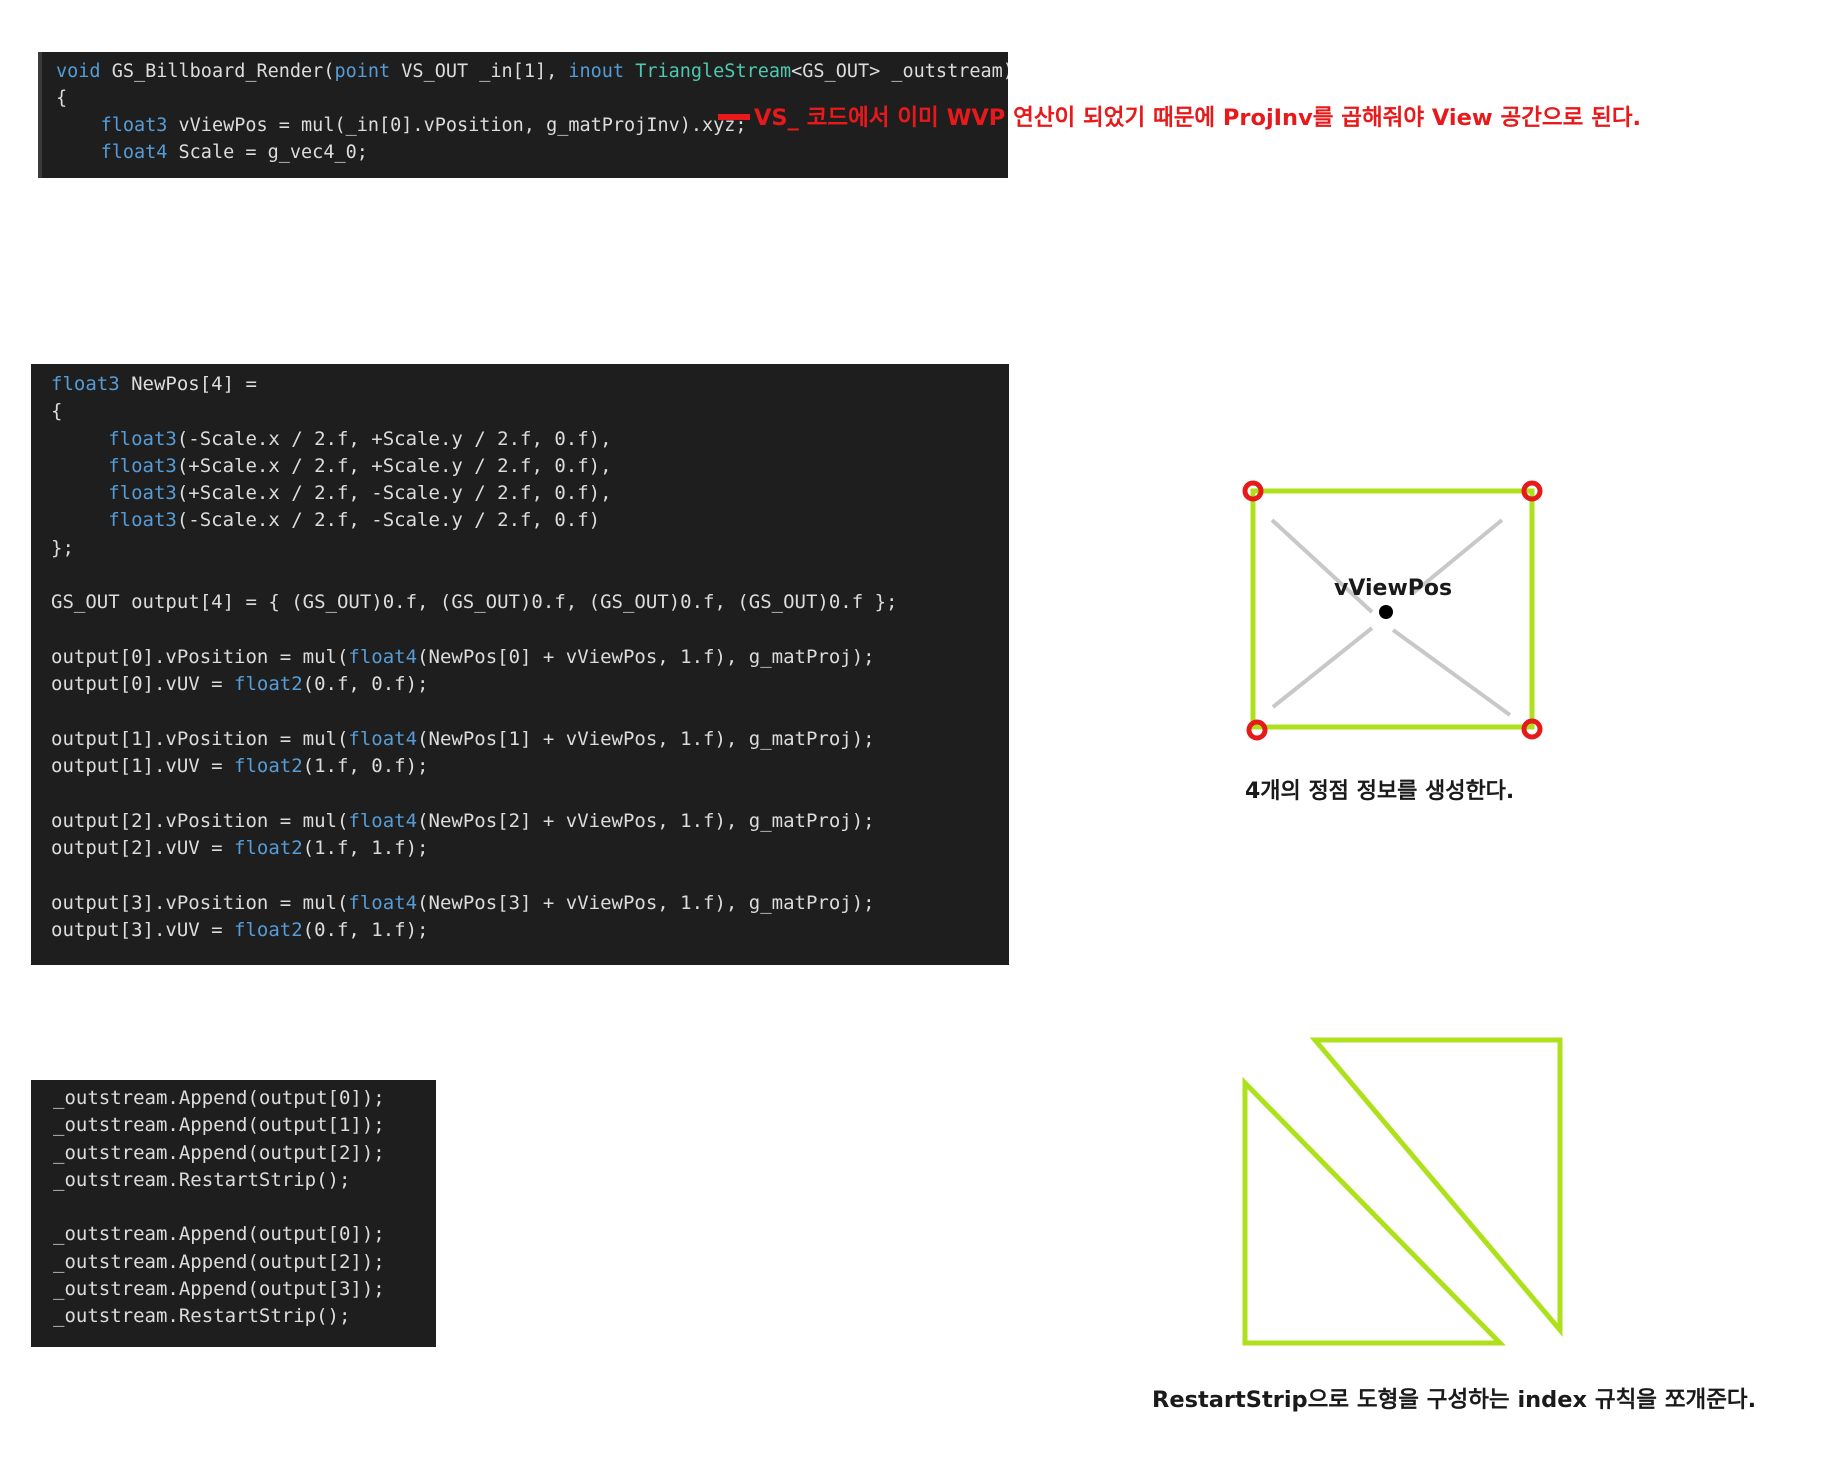 This screenshot has height=1458, width=1831. I want to click on triangles-diagram, so click(1402, 1191).